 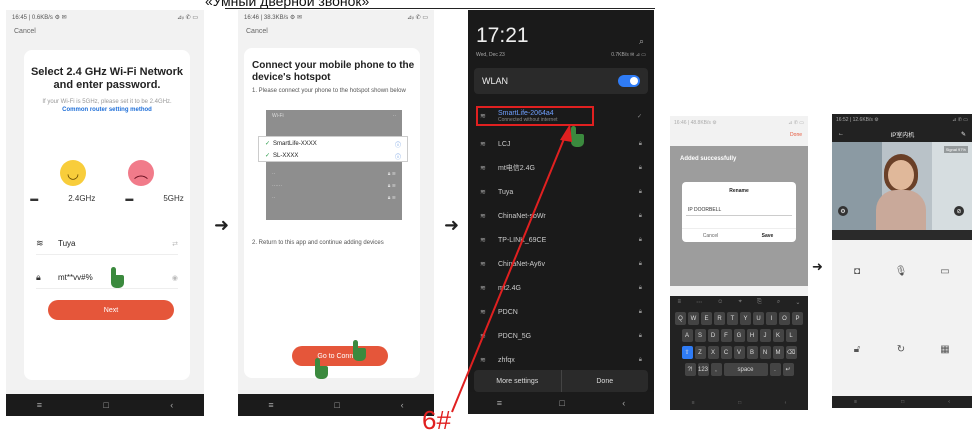 I want to click on edit-icon: ✎, so click(x=963, y=134).